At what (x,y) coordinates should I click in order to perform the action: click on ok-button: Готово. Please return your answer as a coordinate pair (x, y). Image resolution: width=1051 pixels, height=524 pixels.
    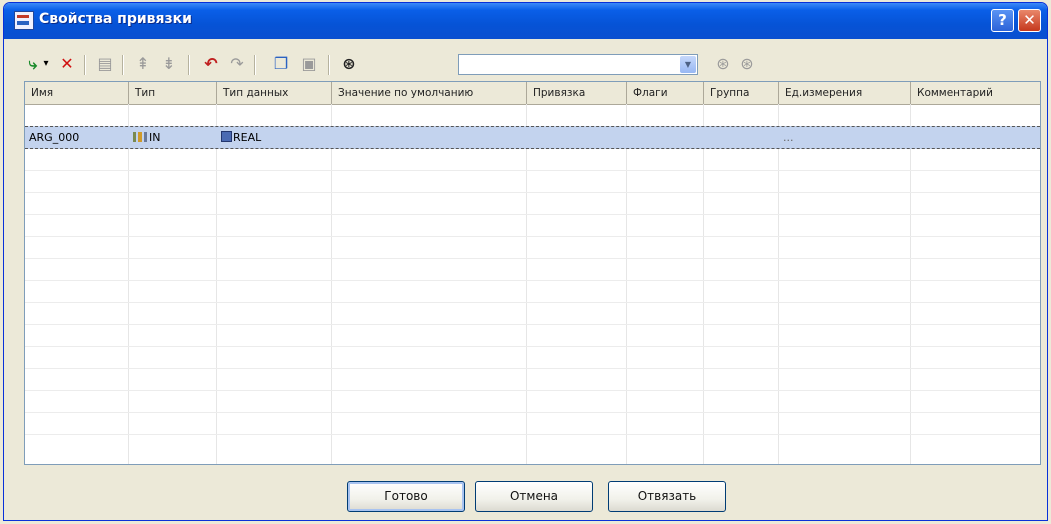
    Looking at the image, I should click on (406, 496).